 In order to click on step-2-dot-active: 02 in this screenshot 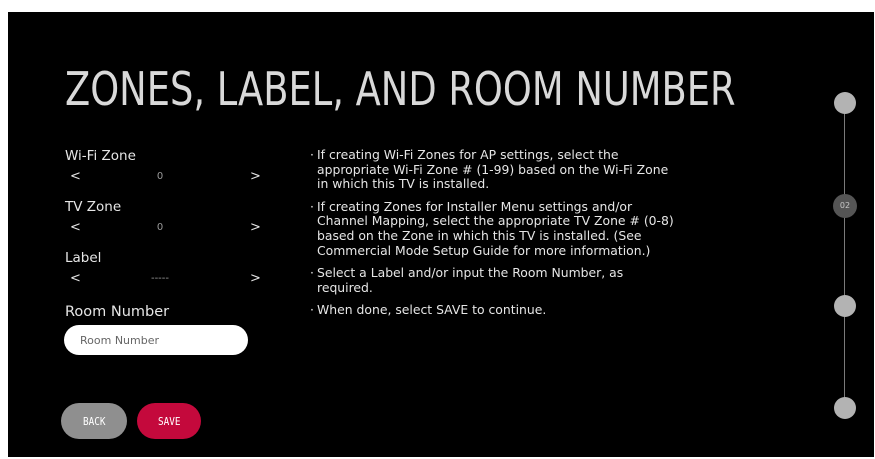, I will do `click(845, 206)`.